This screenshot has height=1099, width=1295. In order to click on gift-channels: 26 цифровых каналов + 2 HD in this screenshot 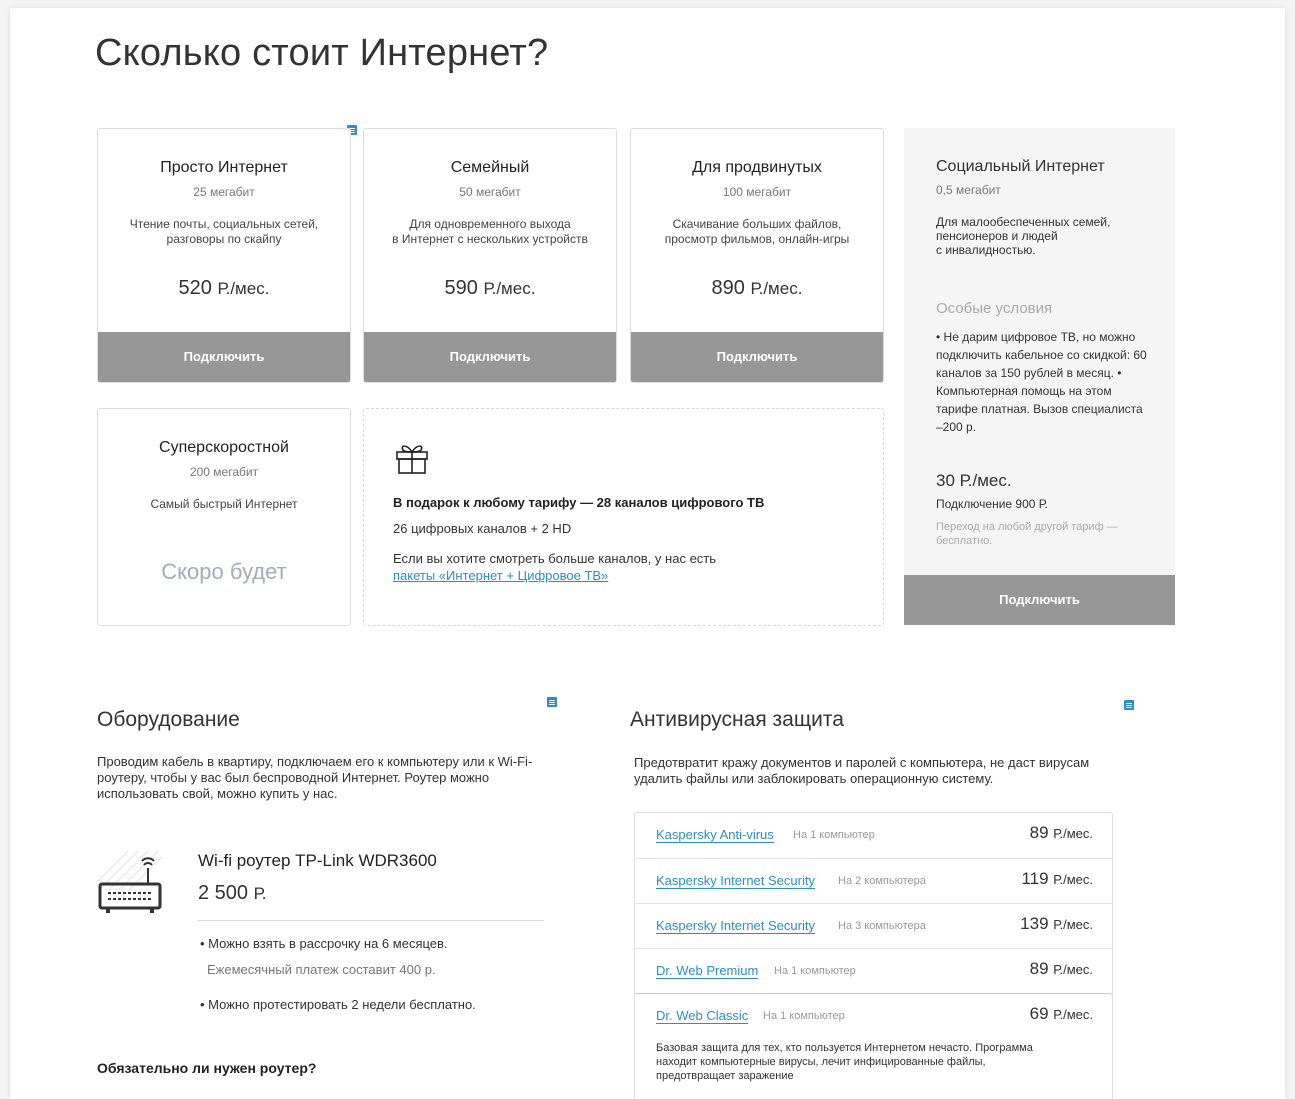, I will do `click(482, 528)`.